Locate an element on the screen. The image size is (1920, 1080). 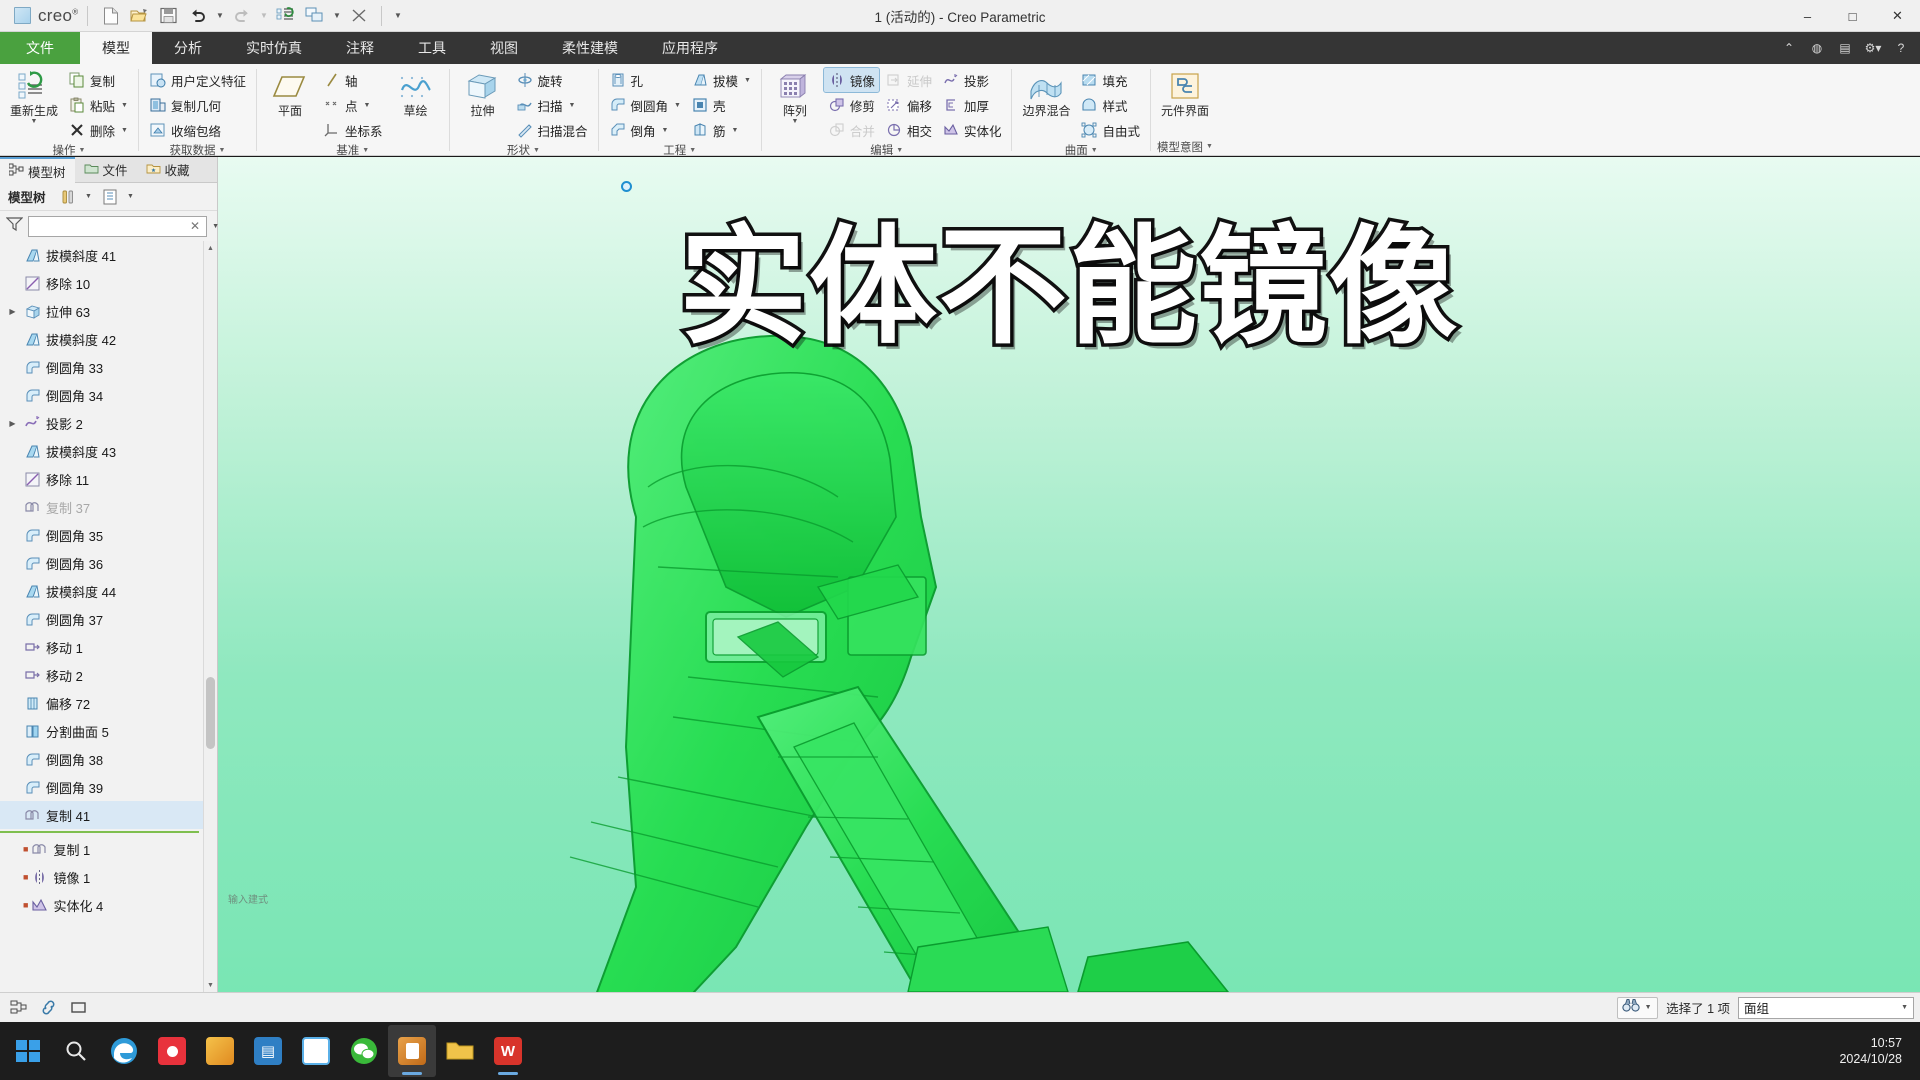
tree-item: ▶ 投影 2 is located at coordinates (101, 423).